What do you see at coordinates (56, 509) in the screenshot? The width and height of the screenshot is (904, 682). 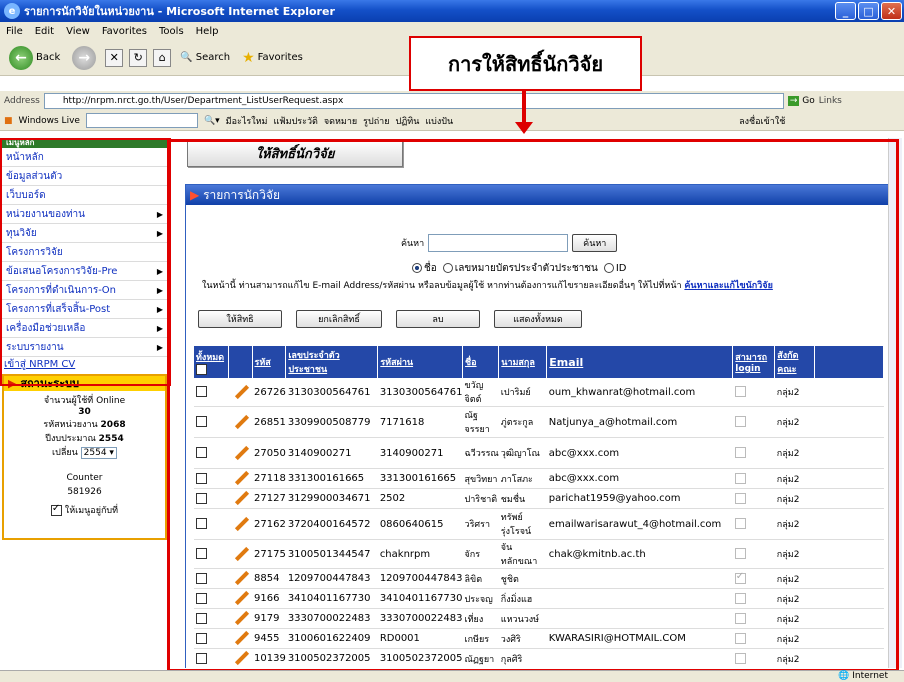 I see `pin-menu-checkbox: ✓` at bounding box center [56, 509].